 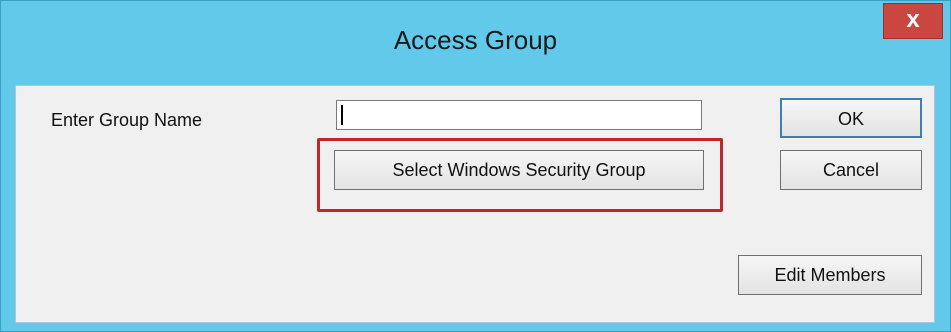 I want to click on cancel-button: Cancel, so click(x=851, y=170).